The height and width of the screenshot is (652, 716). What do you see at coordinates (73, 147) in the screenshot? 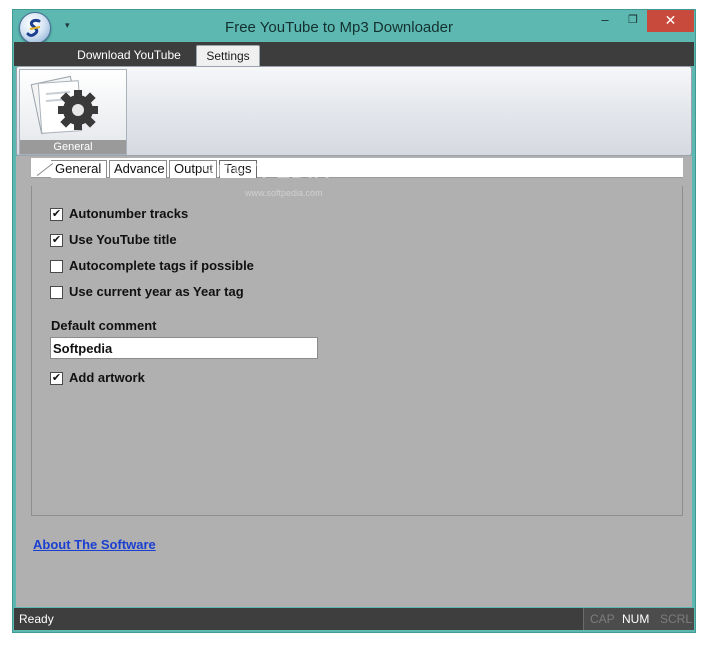
I see `general-button-label: General` at bounding box center [73, 147].